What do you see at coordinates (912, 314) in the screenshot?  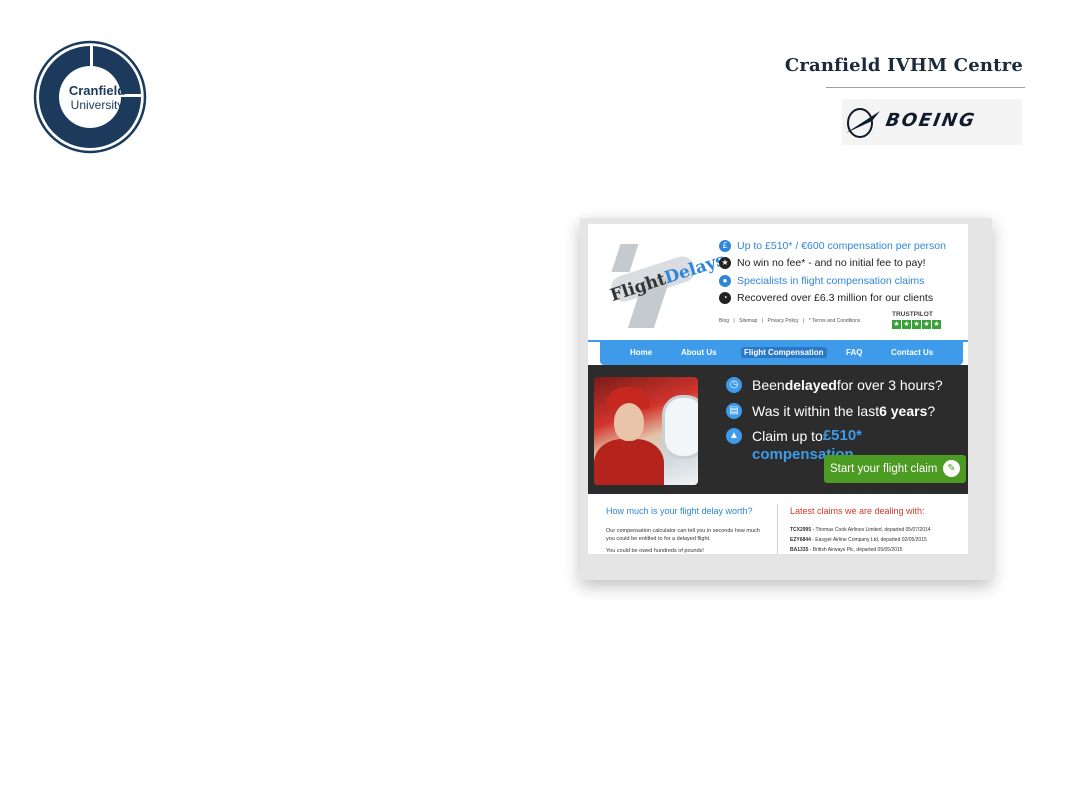 I see `trustpilot-label: TRUSTPILOT` at bounding box center [912, 314].